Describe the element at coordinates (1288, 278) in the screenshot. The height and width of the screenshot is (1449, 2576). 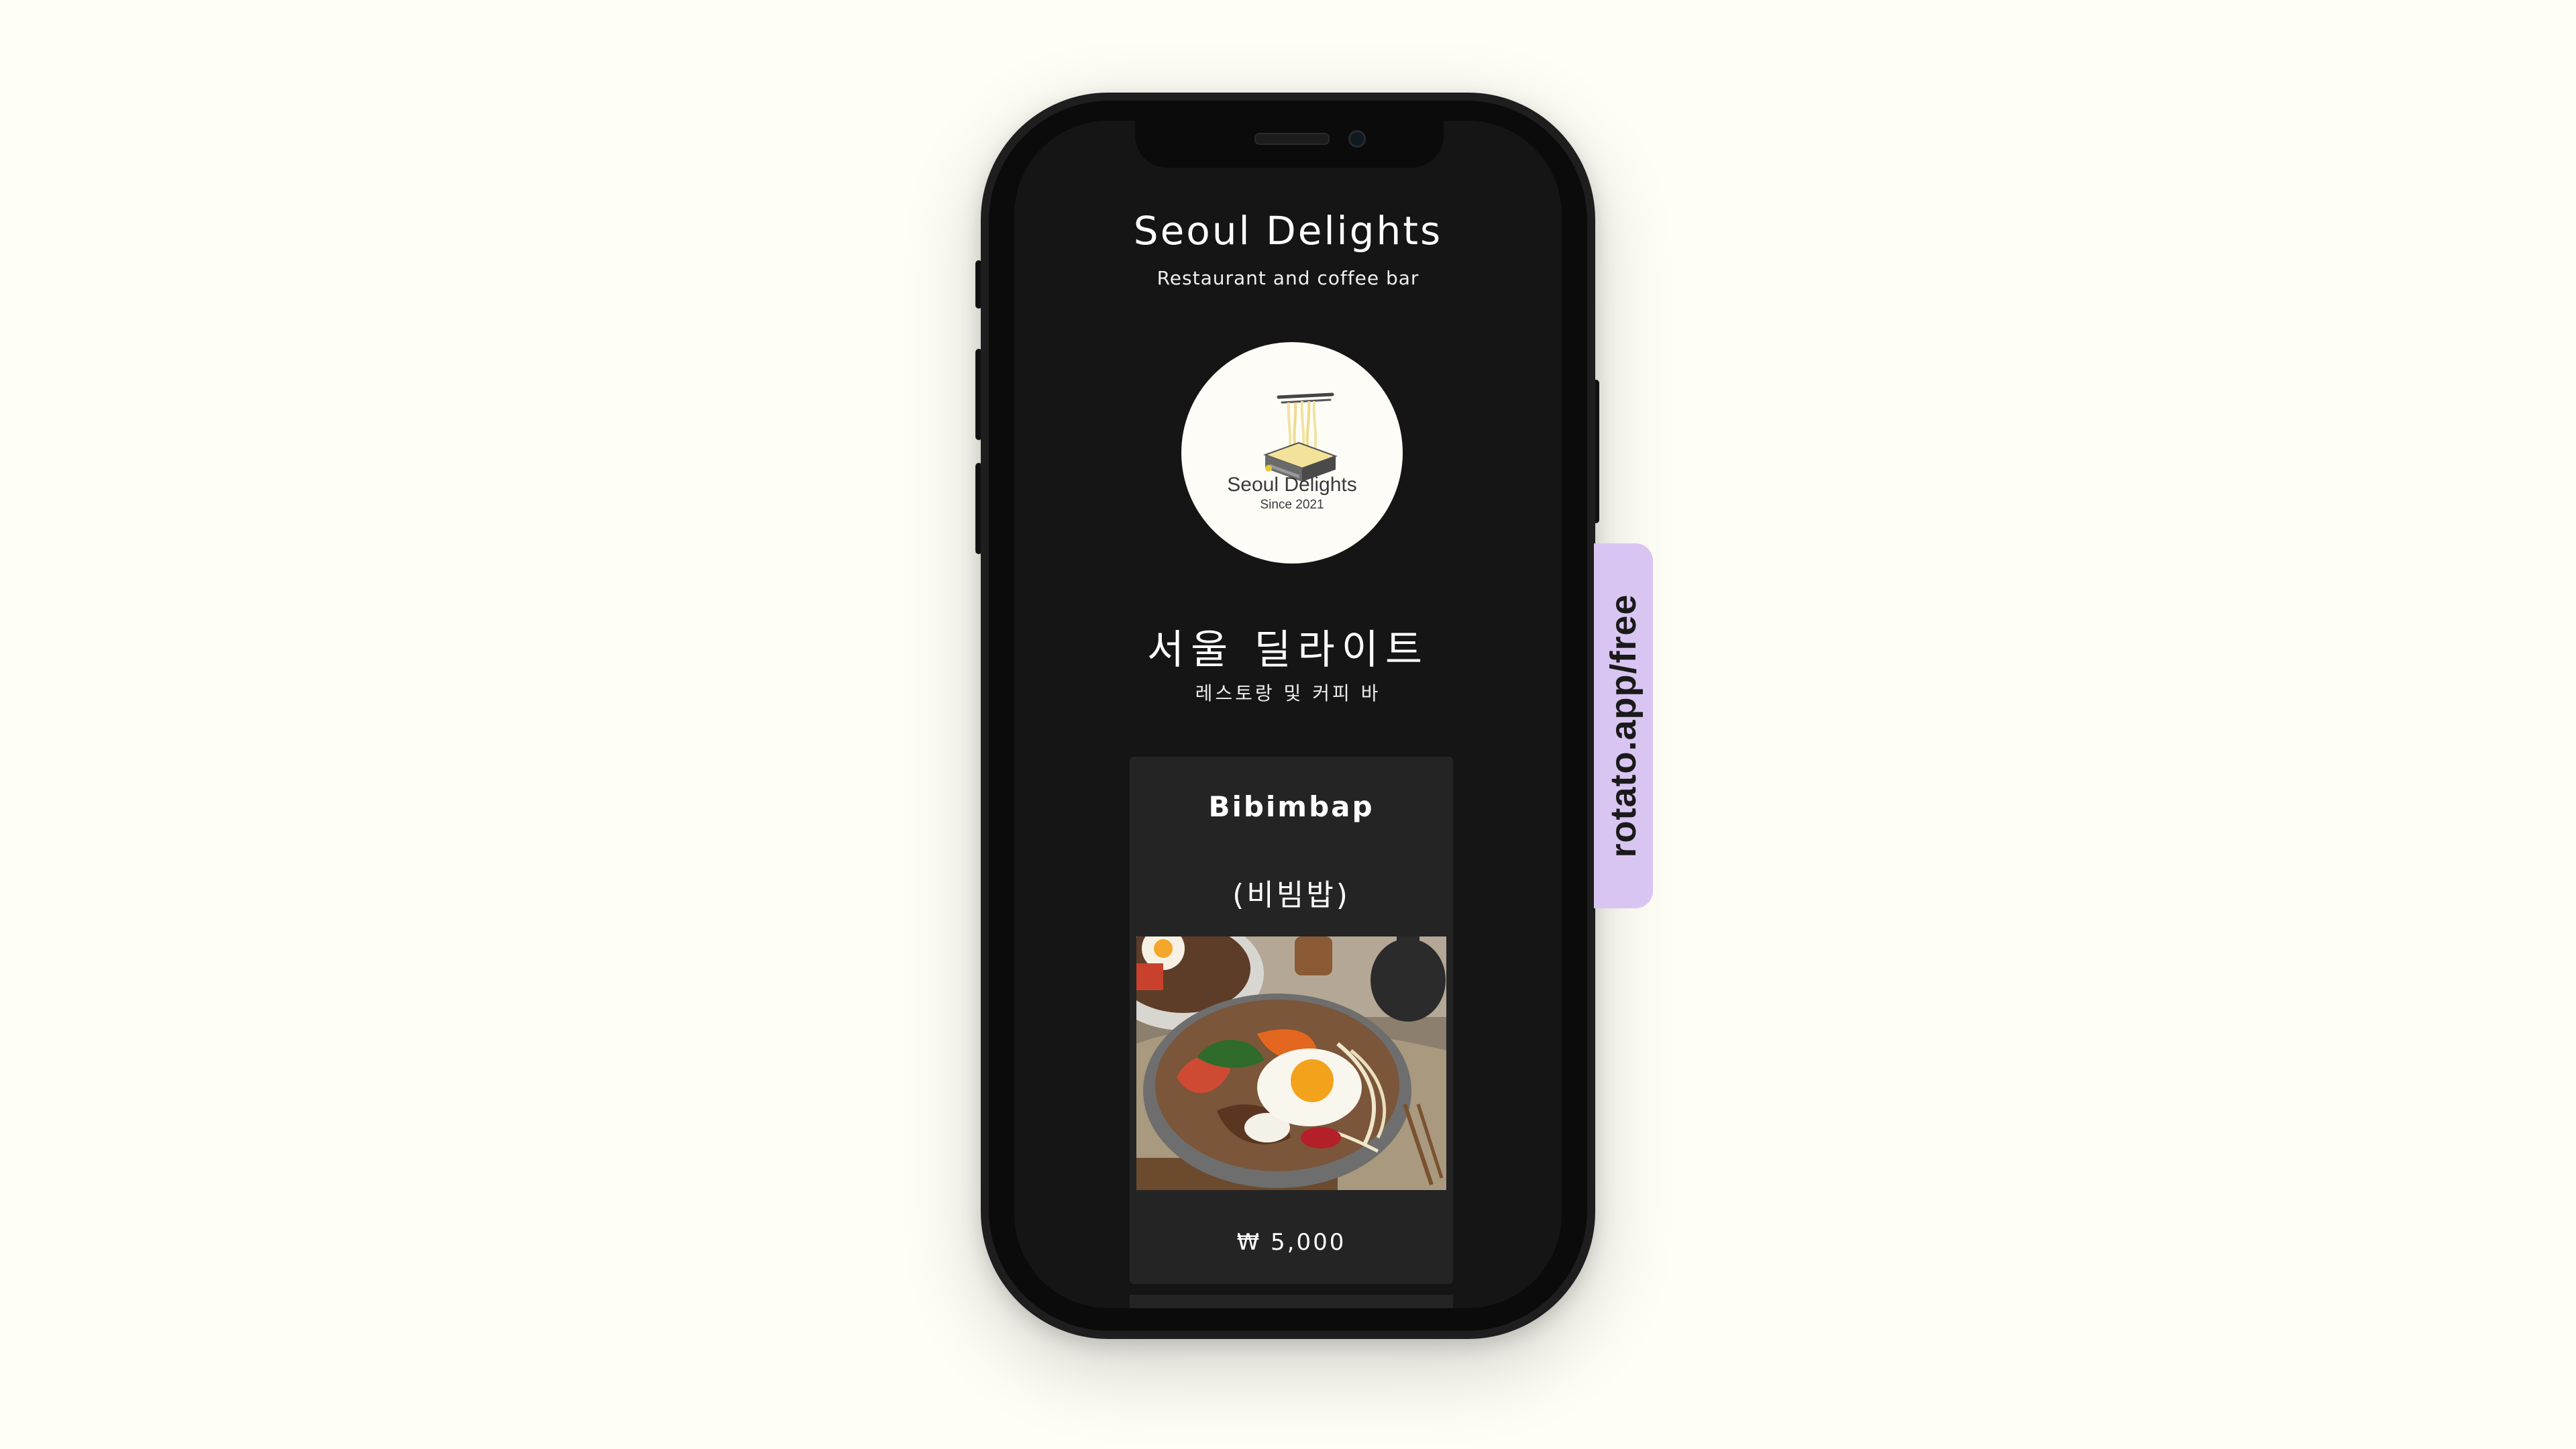
I see `restaurant-subtitle: Restaurant and coffee bar` at that location.